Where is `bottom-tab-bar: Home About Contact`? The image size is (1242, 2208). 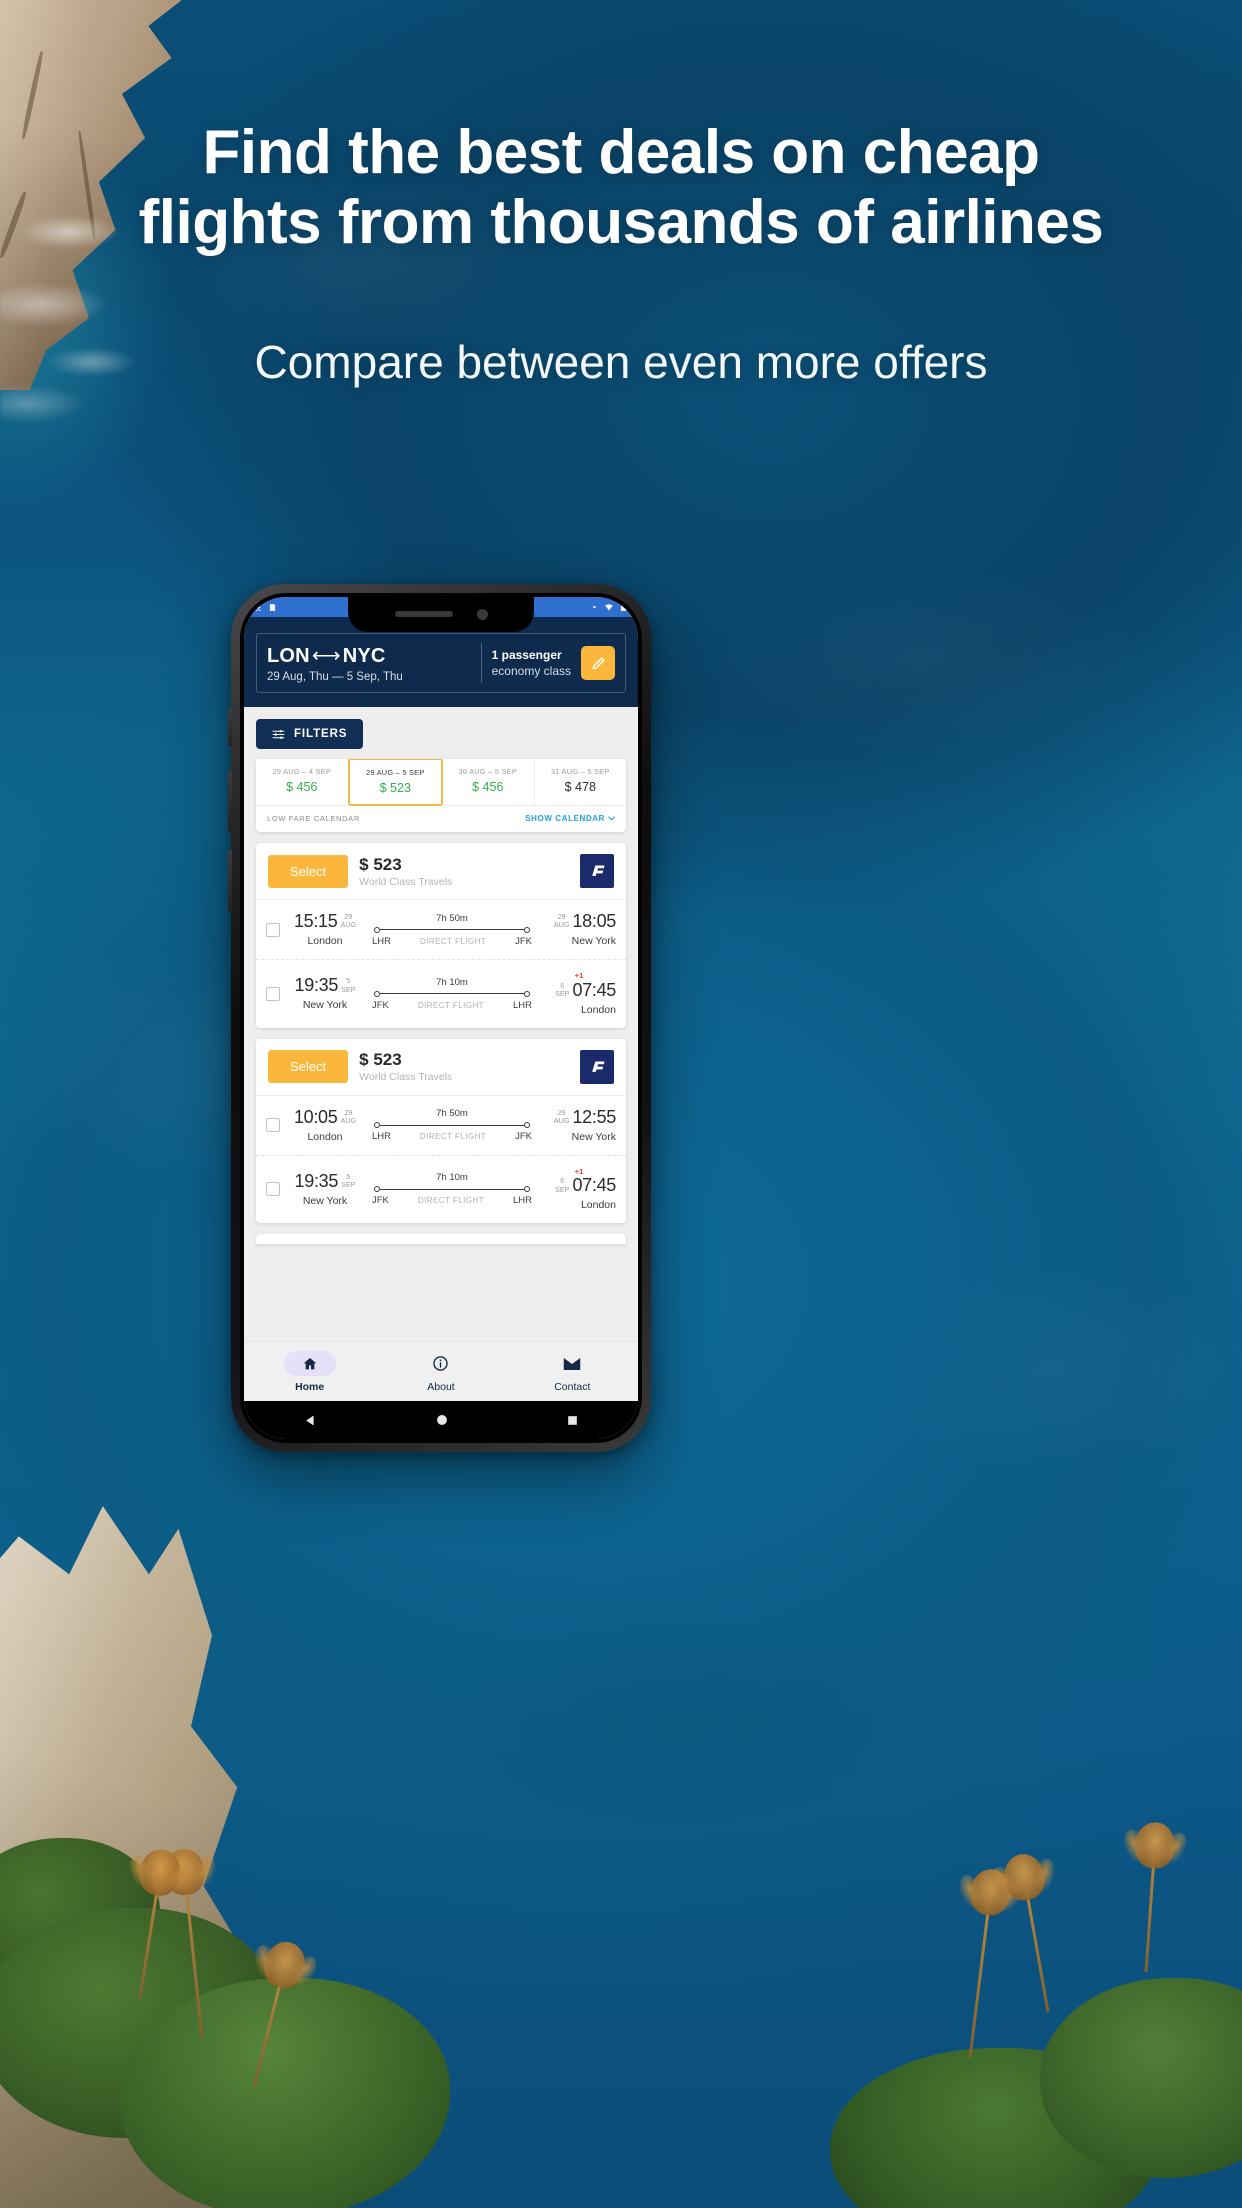 bottom-tab-bar: Home About Contact is located at coordinates (441, 1371).